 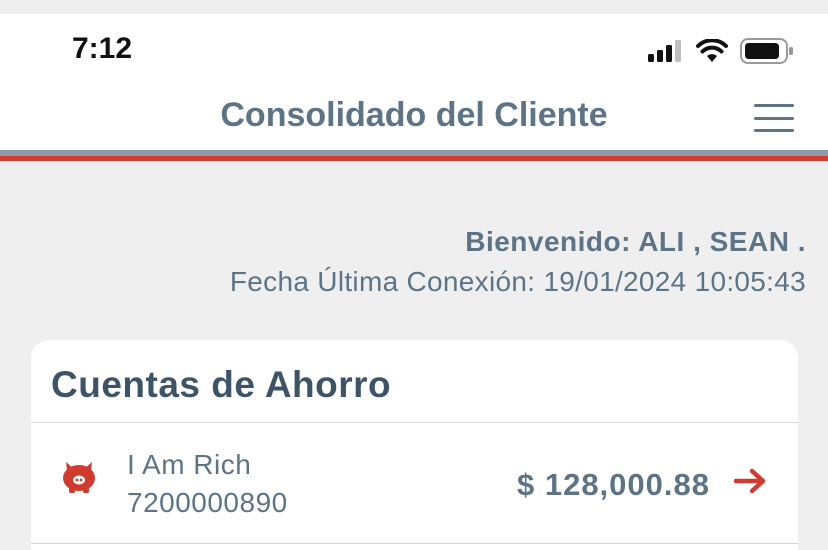 What do you see at coordinates (664, 51) in the screenshot?
I see `signal-icon` at bounding box center [664, 51].